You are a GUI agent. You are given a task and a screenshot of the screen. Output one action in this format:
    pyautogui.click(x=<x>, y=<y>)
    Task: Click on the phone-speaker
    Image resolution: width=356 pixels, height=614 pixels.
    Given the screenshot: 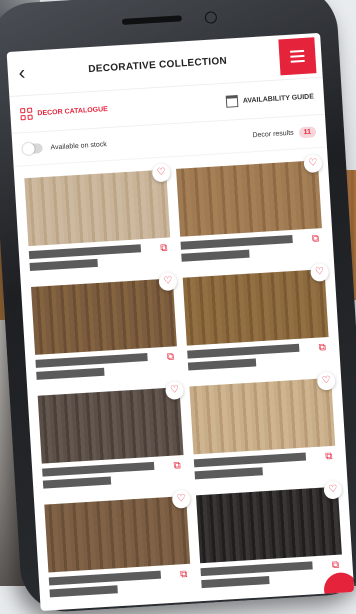 What is the action you would take?
    pyautogui.click(x=152, y=20)
    